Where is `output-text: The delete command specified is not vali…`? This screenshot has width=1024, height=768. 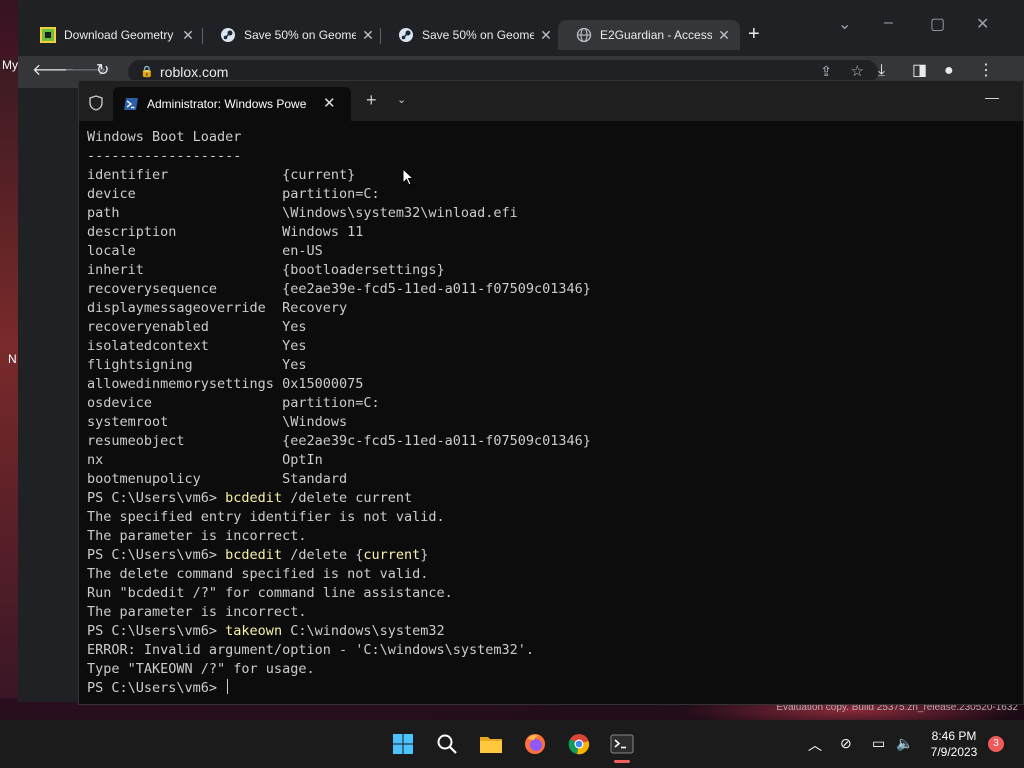
output-text: The delete command specified is not vali… is located at coordinates (258, 574).